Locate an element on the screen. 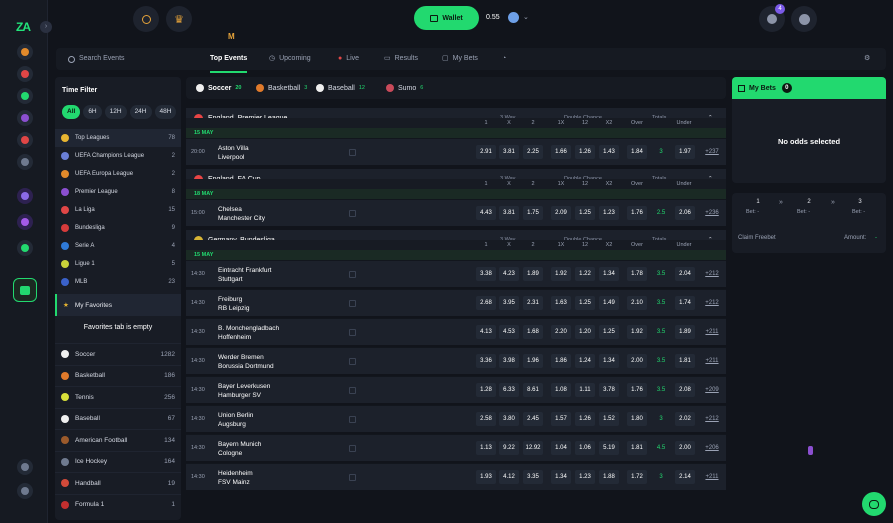 The image size is (893, 523). sidebar-sport-item: Tennis 256 is located at coordinates (118, 396).